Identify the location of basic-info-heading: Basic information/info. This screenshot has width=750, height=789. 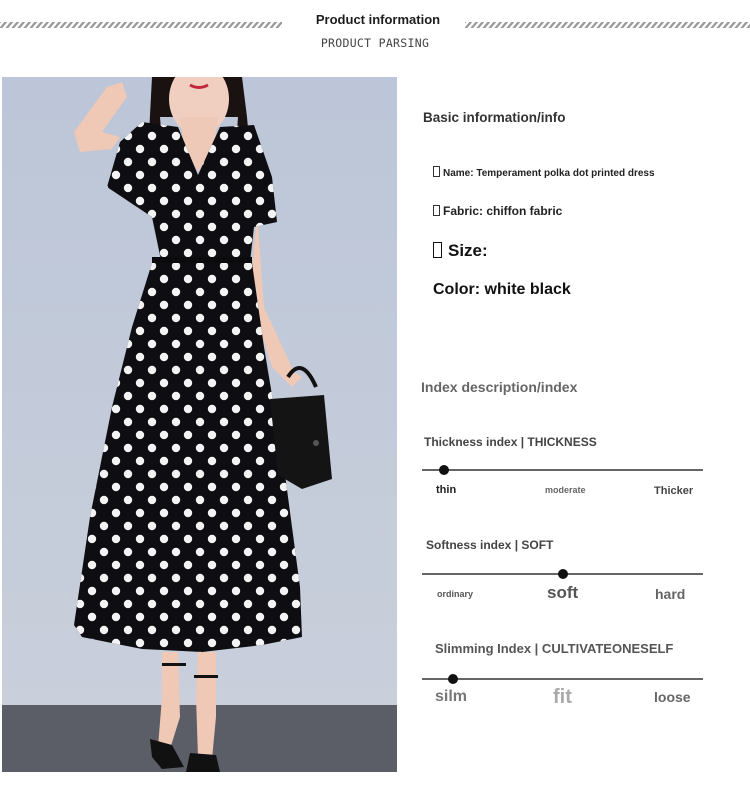
(494, 117).